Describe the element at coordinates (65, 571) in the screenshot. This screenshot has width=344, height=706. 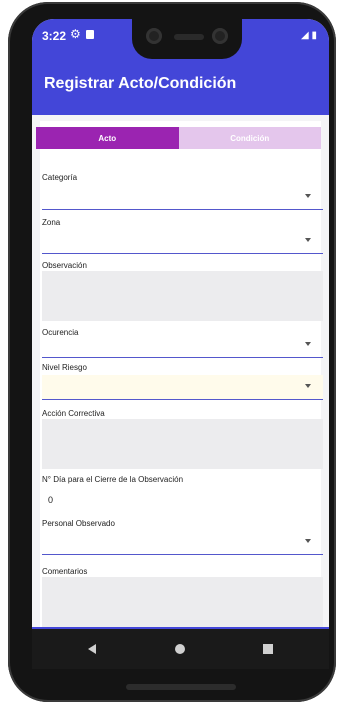
I see `comentarios-label: Comentarios` at that location.